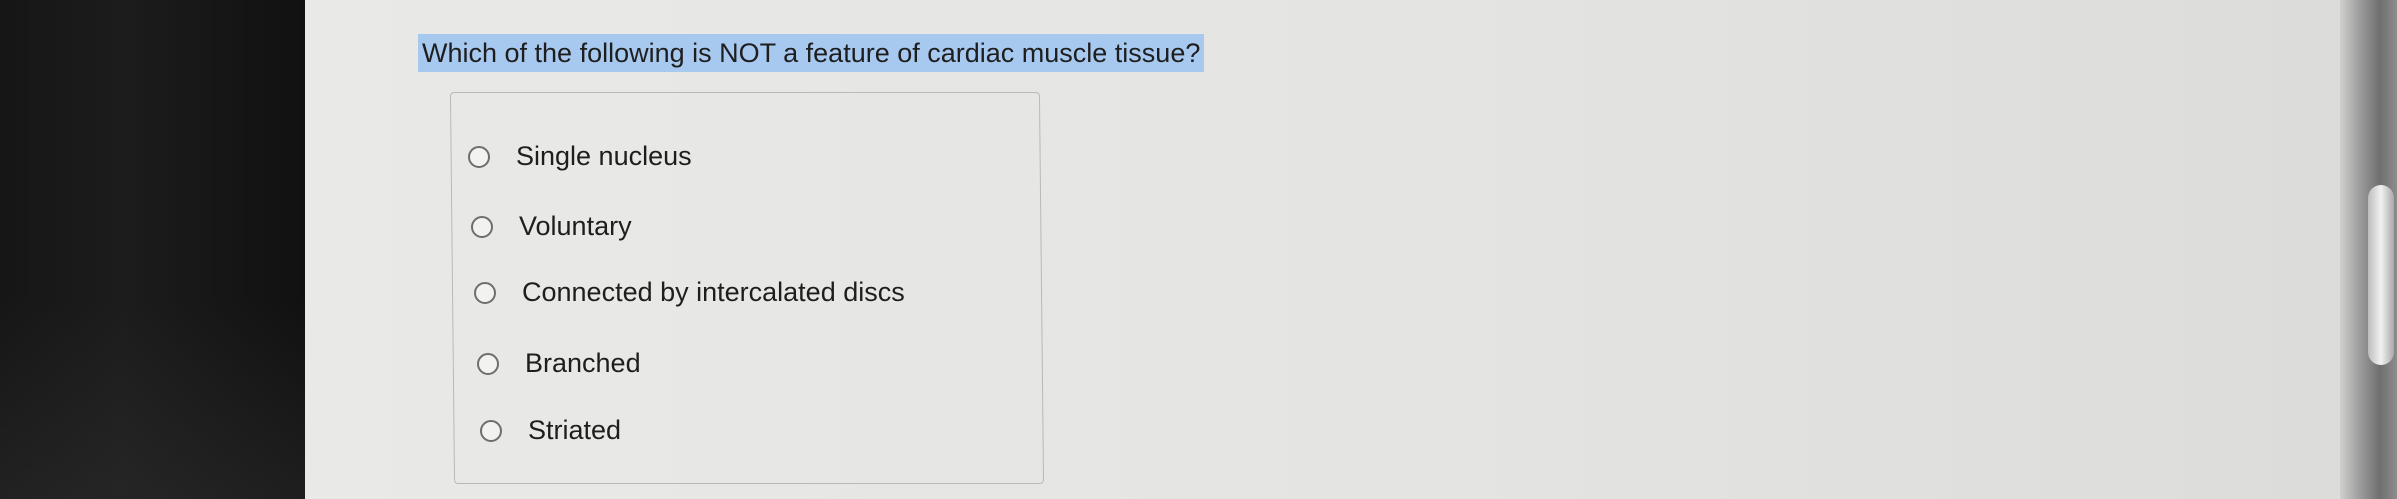 Image resolution: width=2397 pixels, height=499 pixels. I want to click on option-single-nucleus: Single nucleus, so click(580, 156).